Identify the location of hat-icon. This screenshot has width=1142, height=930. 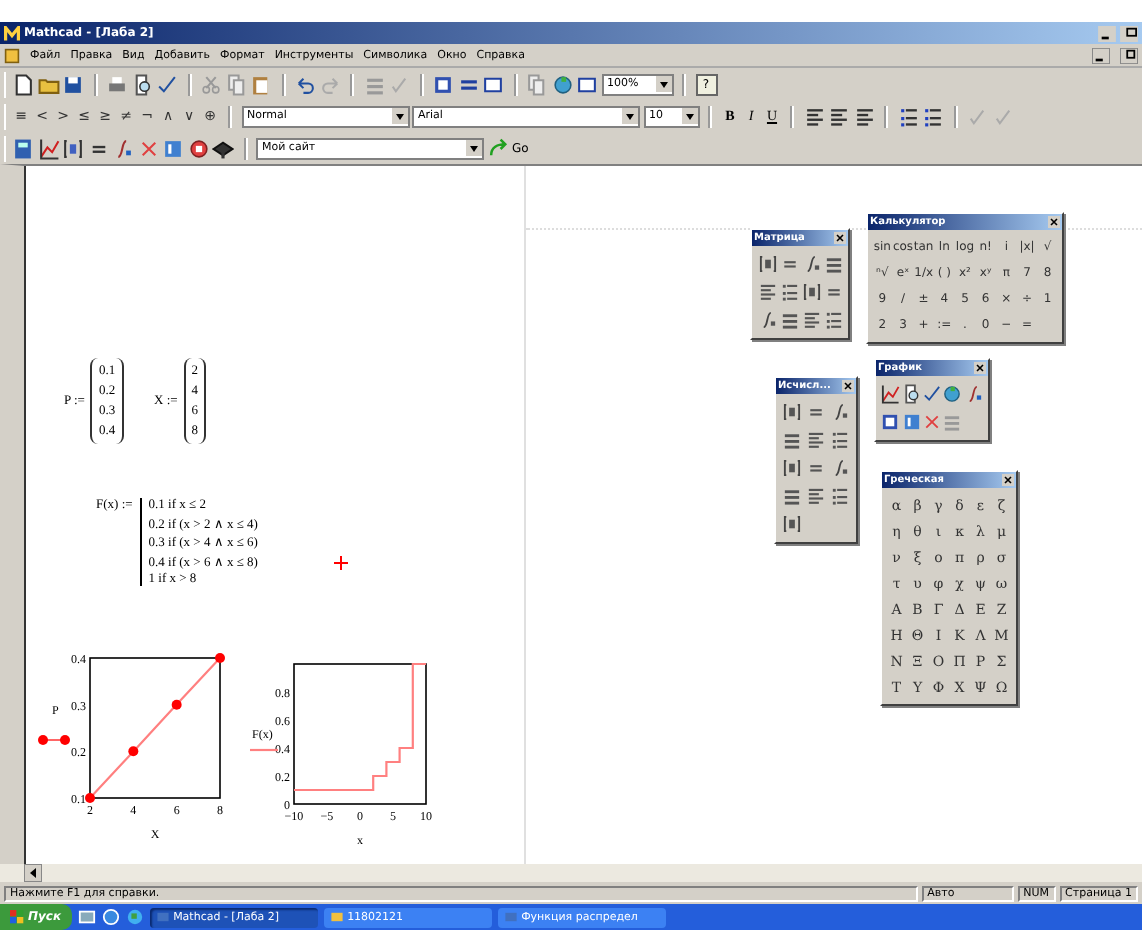
(223, 148).